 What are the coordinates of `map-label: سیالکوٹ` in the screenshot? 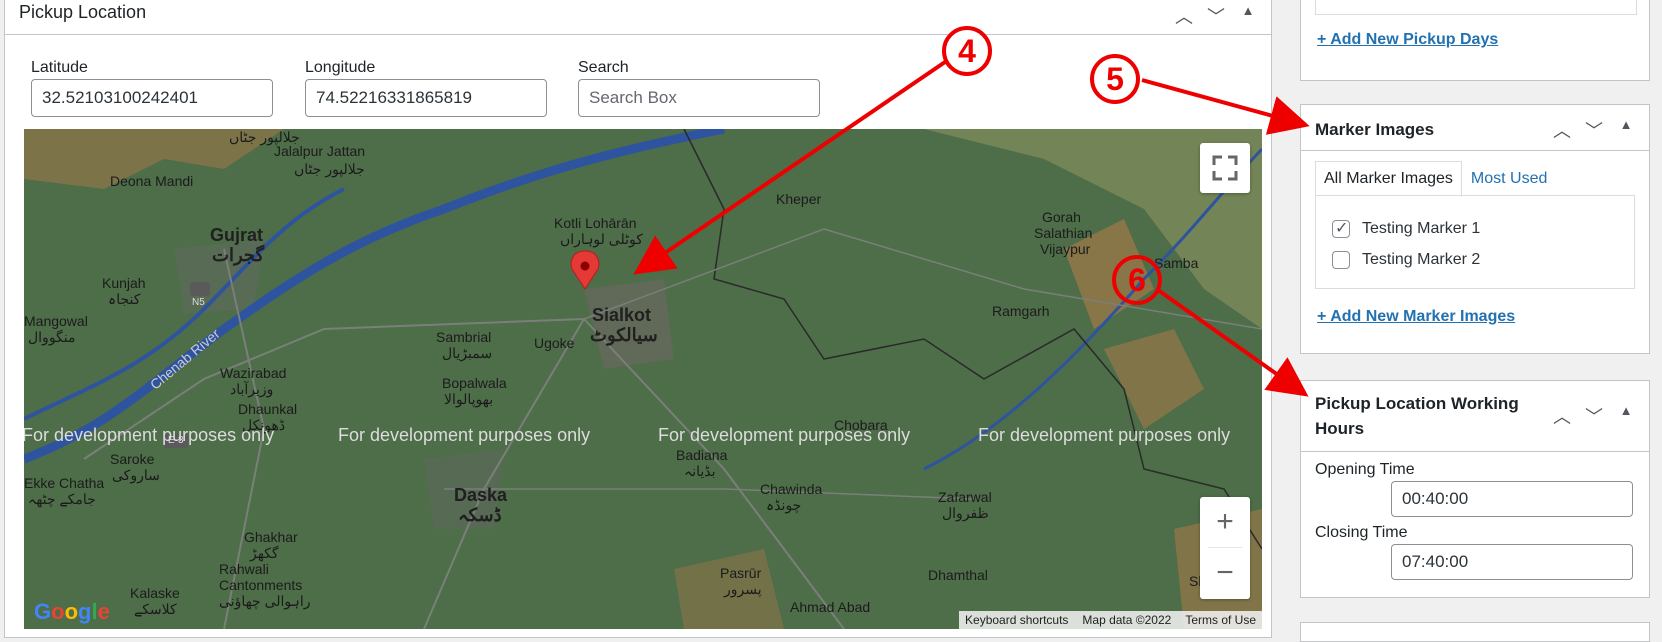 It's located at (624, 335).